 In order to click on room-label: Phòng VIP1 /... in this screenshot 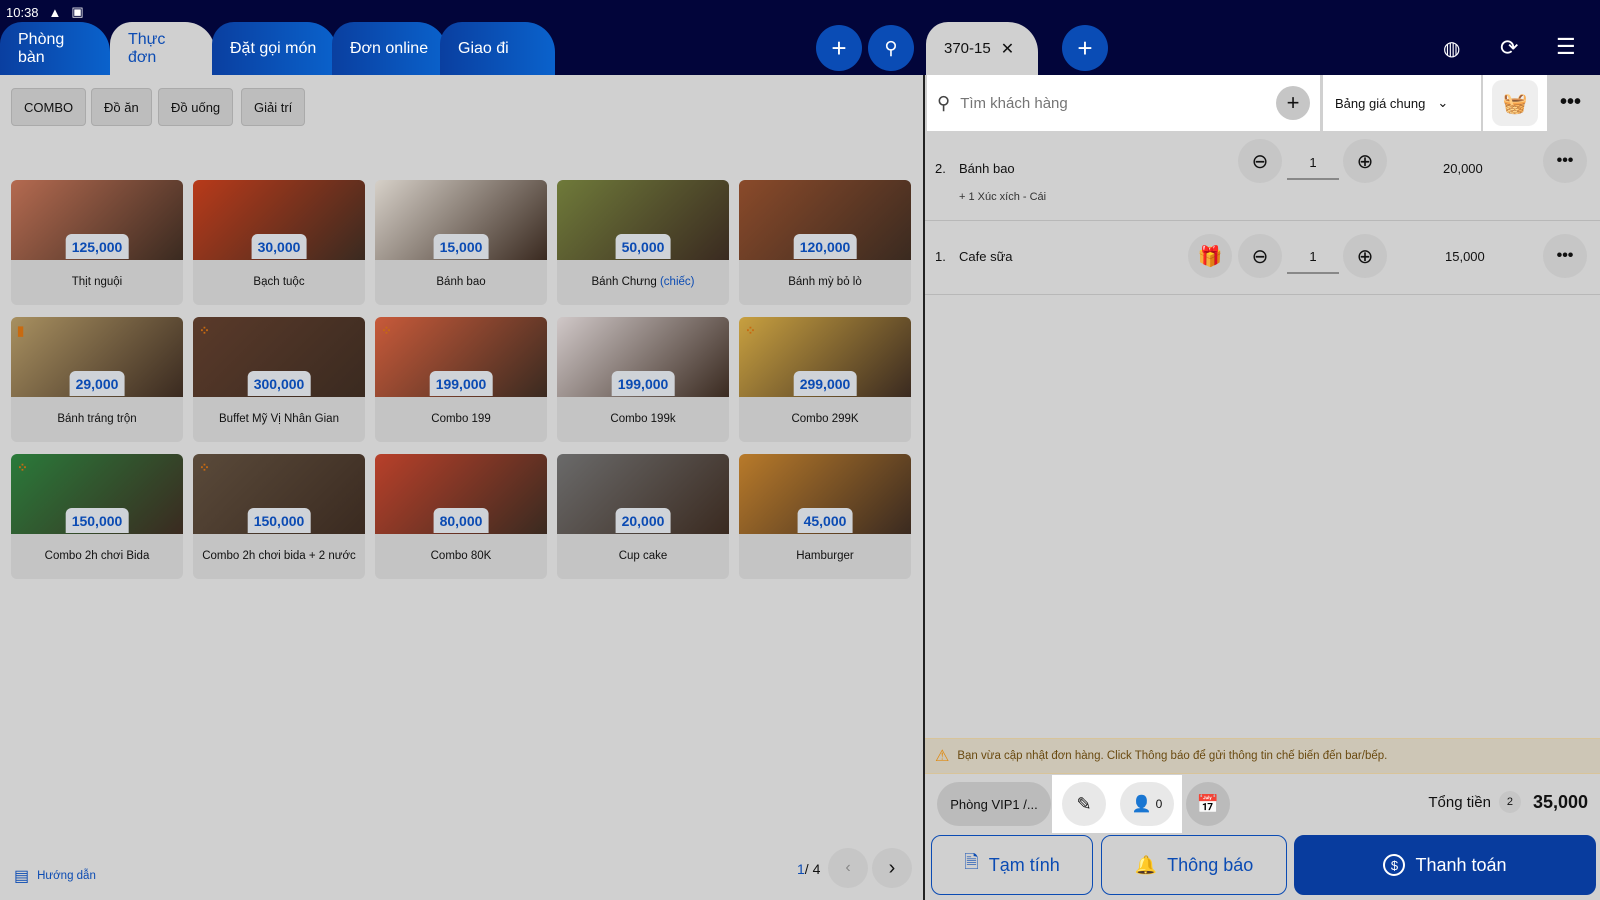, I will do `click(994, 804)`.